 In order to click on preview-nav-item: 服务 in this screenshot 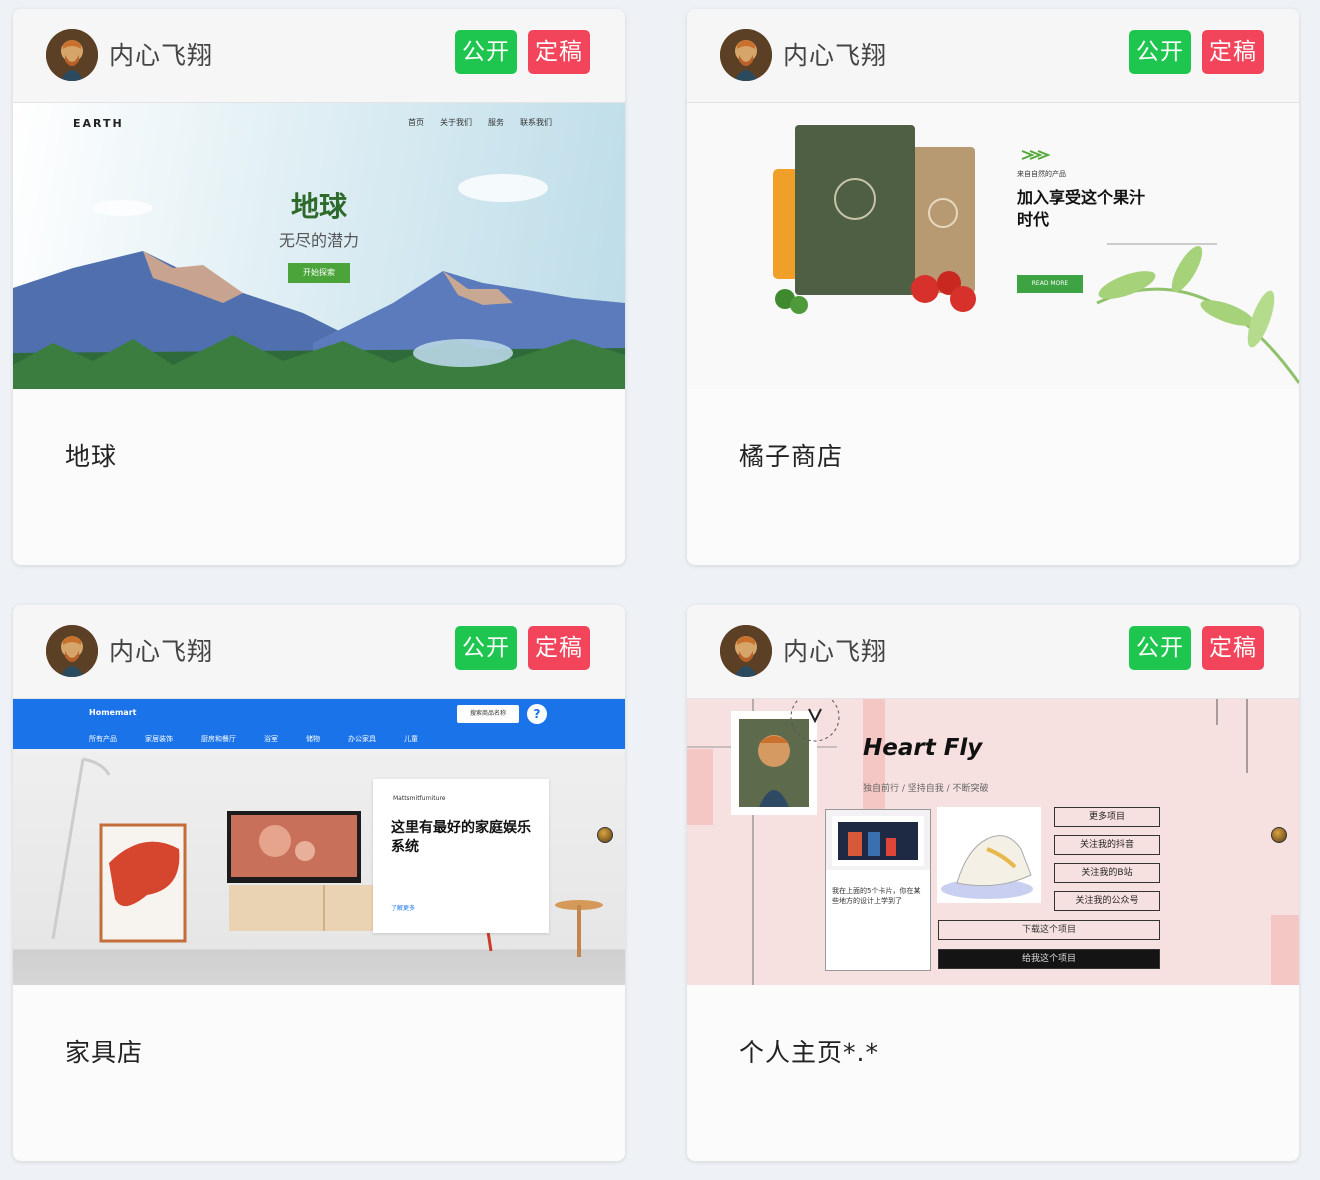, I will do `click(496, 122)`.